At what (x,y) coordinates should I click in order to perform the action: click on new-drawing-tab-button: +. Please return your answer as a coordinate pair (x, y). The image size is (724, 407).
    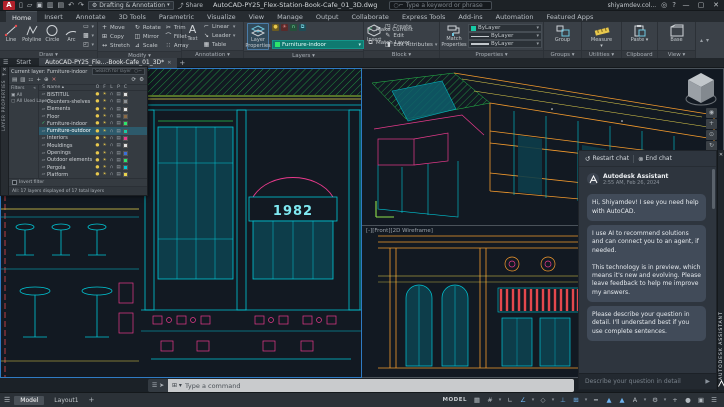
    Looking at the image, I should click on (182, 63).